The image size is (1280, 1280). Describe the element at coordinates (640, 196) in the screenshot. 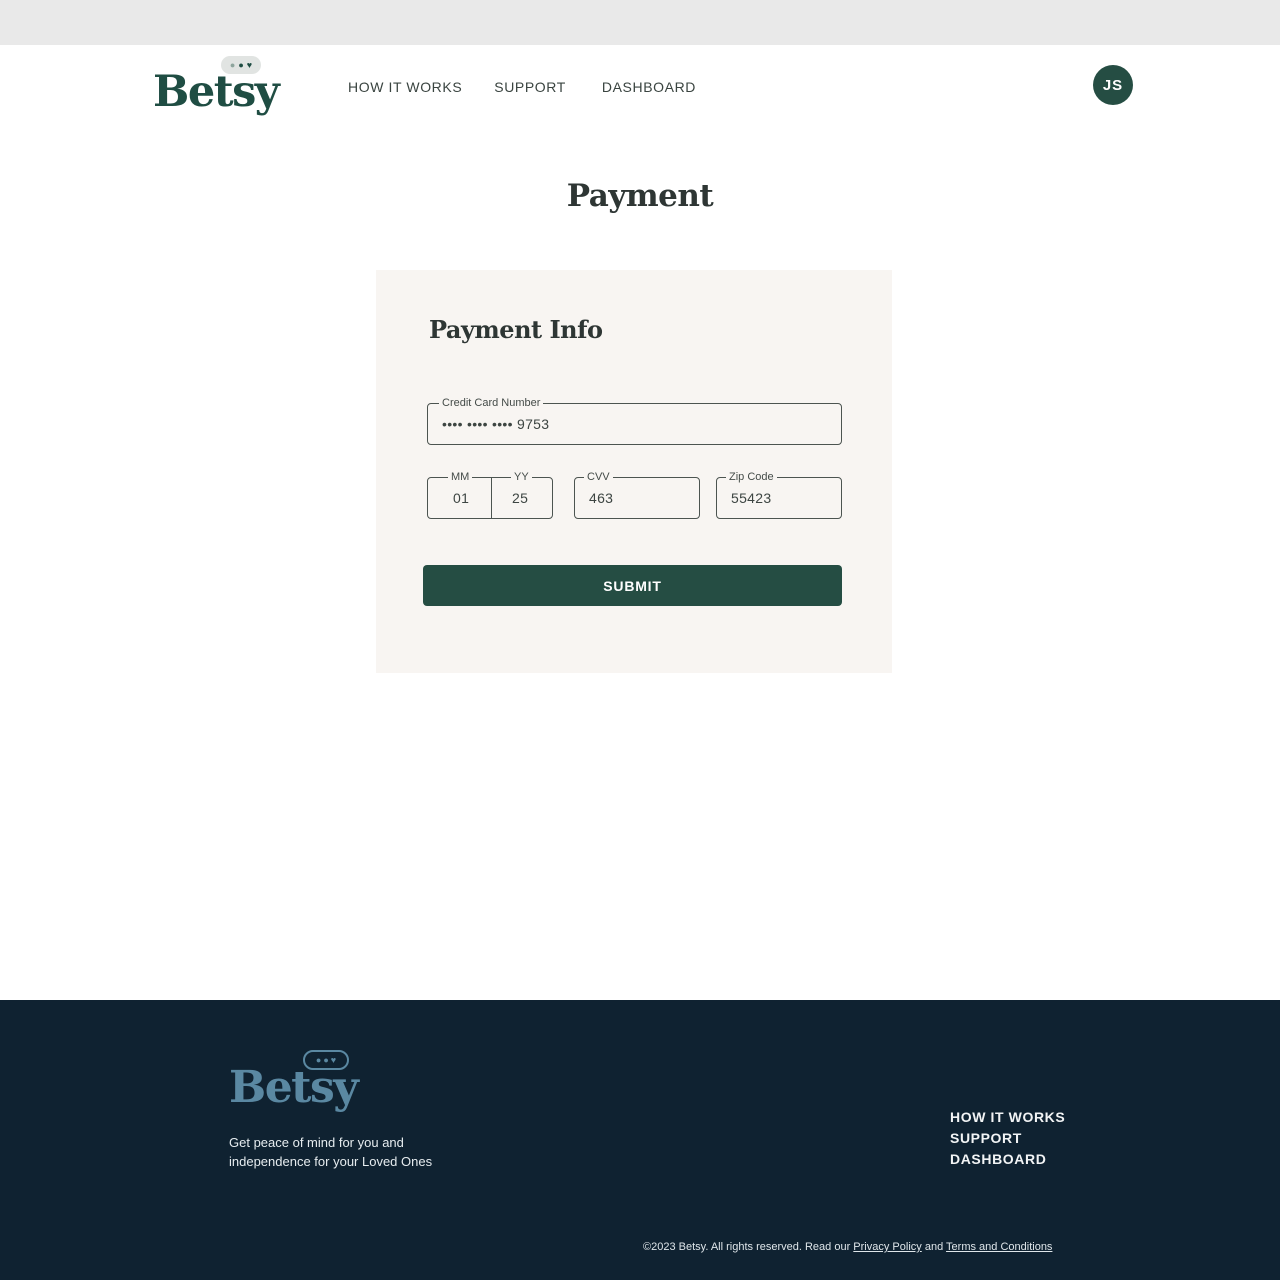

I see `page-title: Payment` at that location.